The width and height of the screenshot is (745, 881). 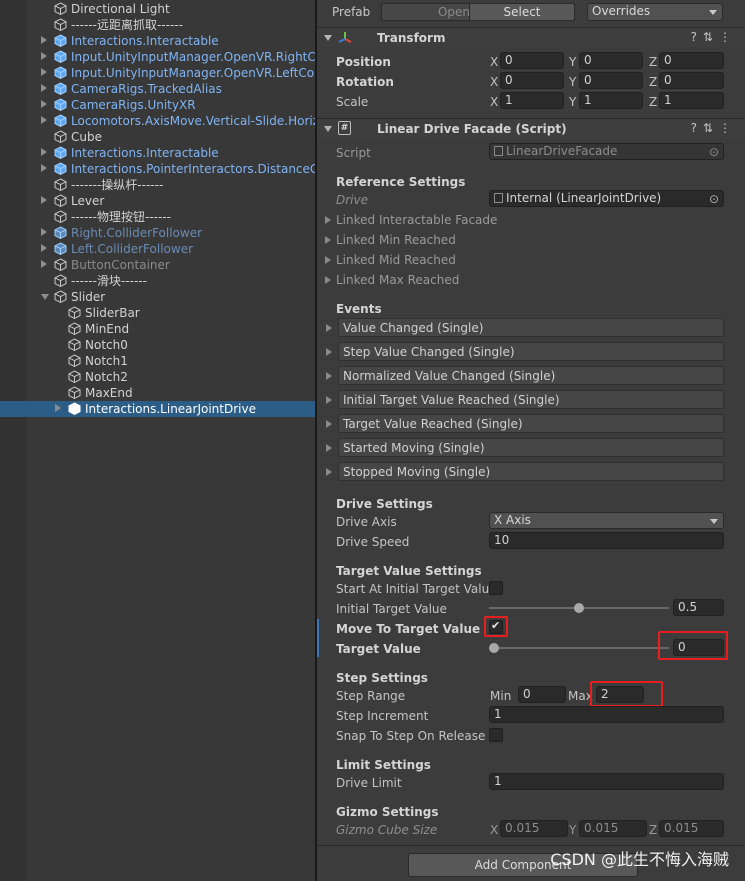 I want to click on prefab-select-button: Select, so click(x=522, y=12).